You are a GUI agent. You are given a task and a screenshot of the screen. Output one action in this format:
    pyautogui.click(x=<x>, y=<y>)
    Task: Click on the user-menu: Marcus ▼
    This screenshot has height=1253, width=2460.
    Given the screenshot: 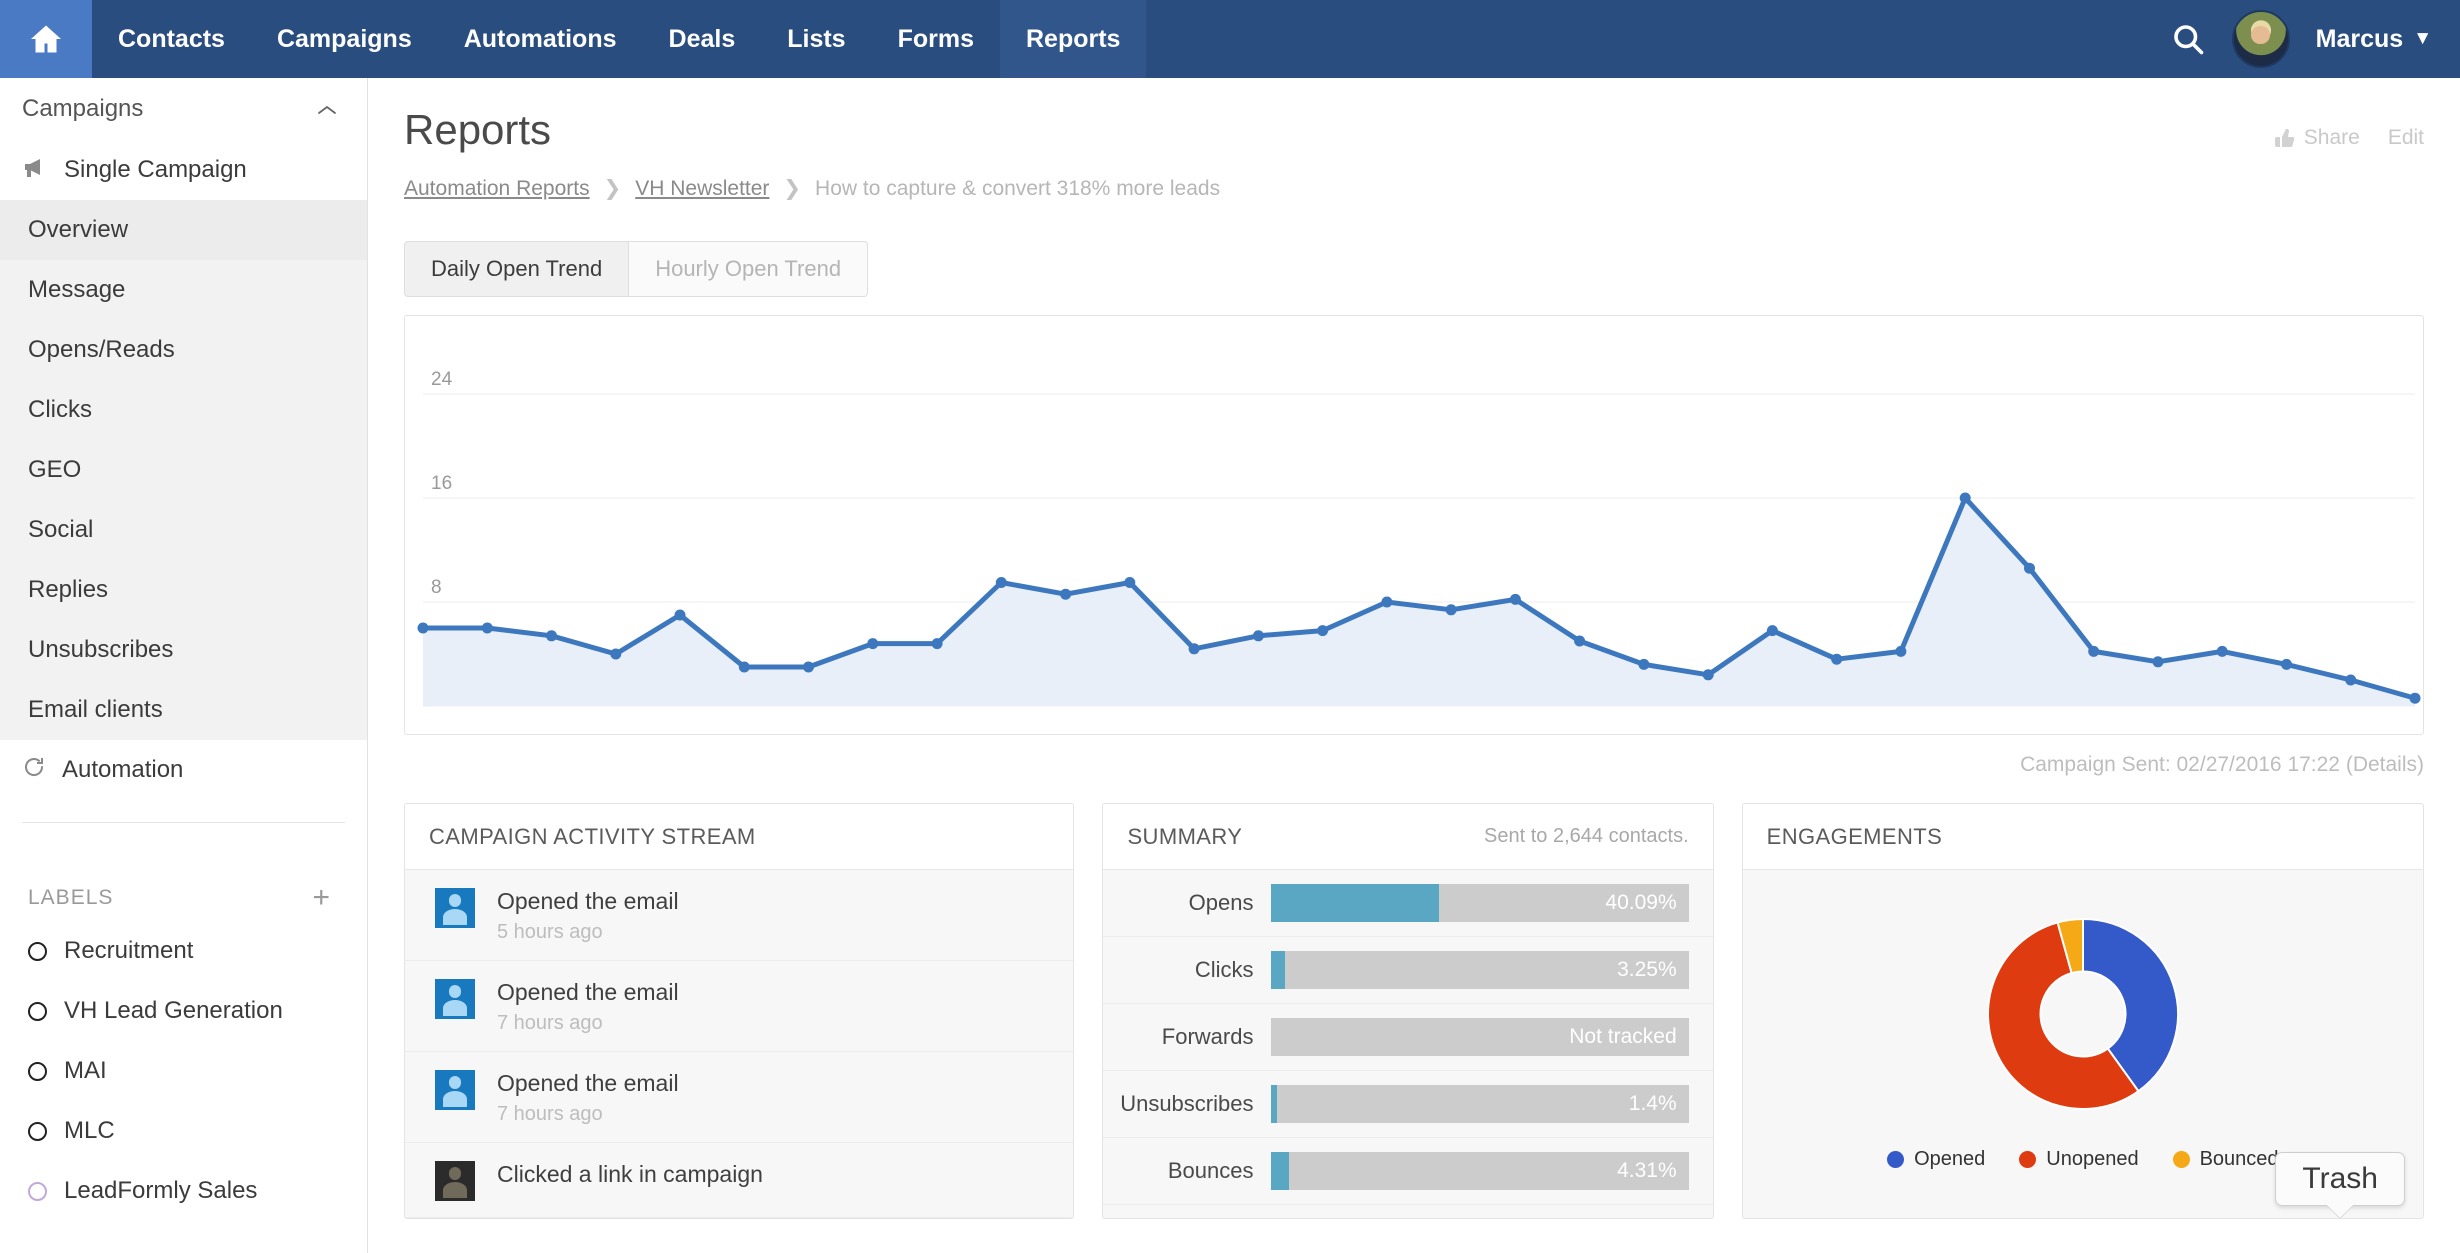 What is the action you would take?
    pyautogui.click(x=2374, y=39)
    